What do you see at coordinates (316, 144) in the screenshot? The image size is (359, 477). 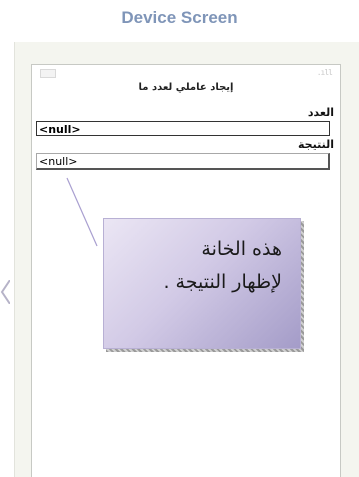 I see `result-label: النتيجة` at bounding box center [316, 144].